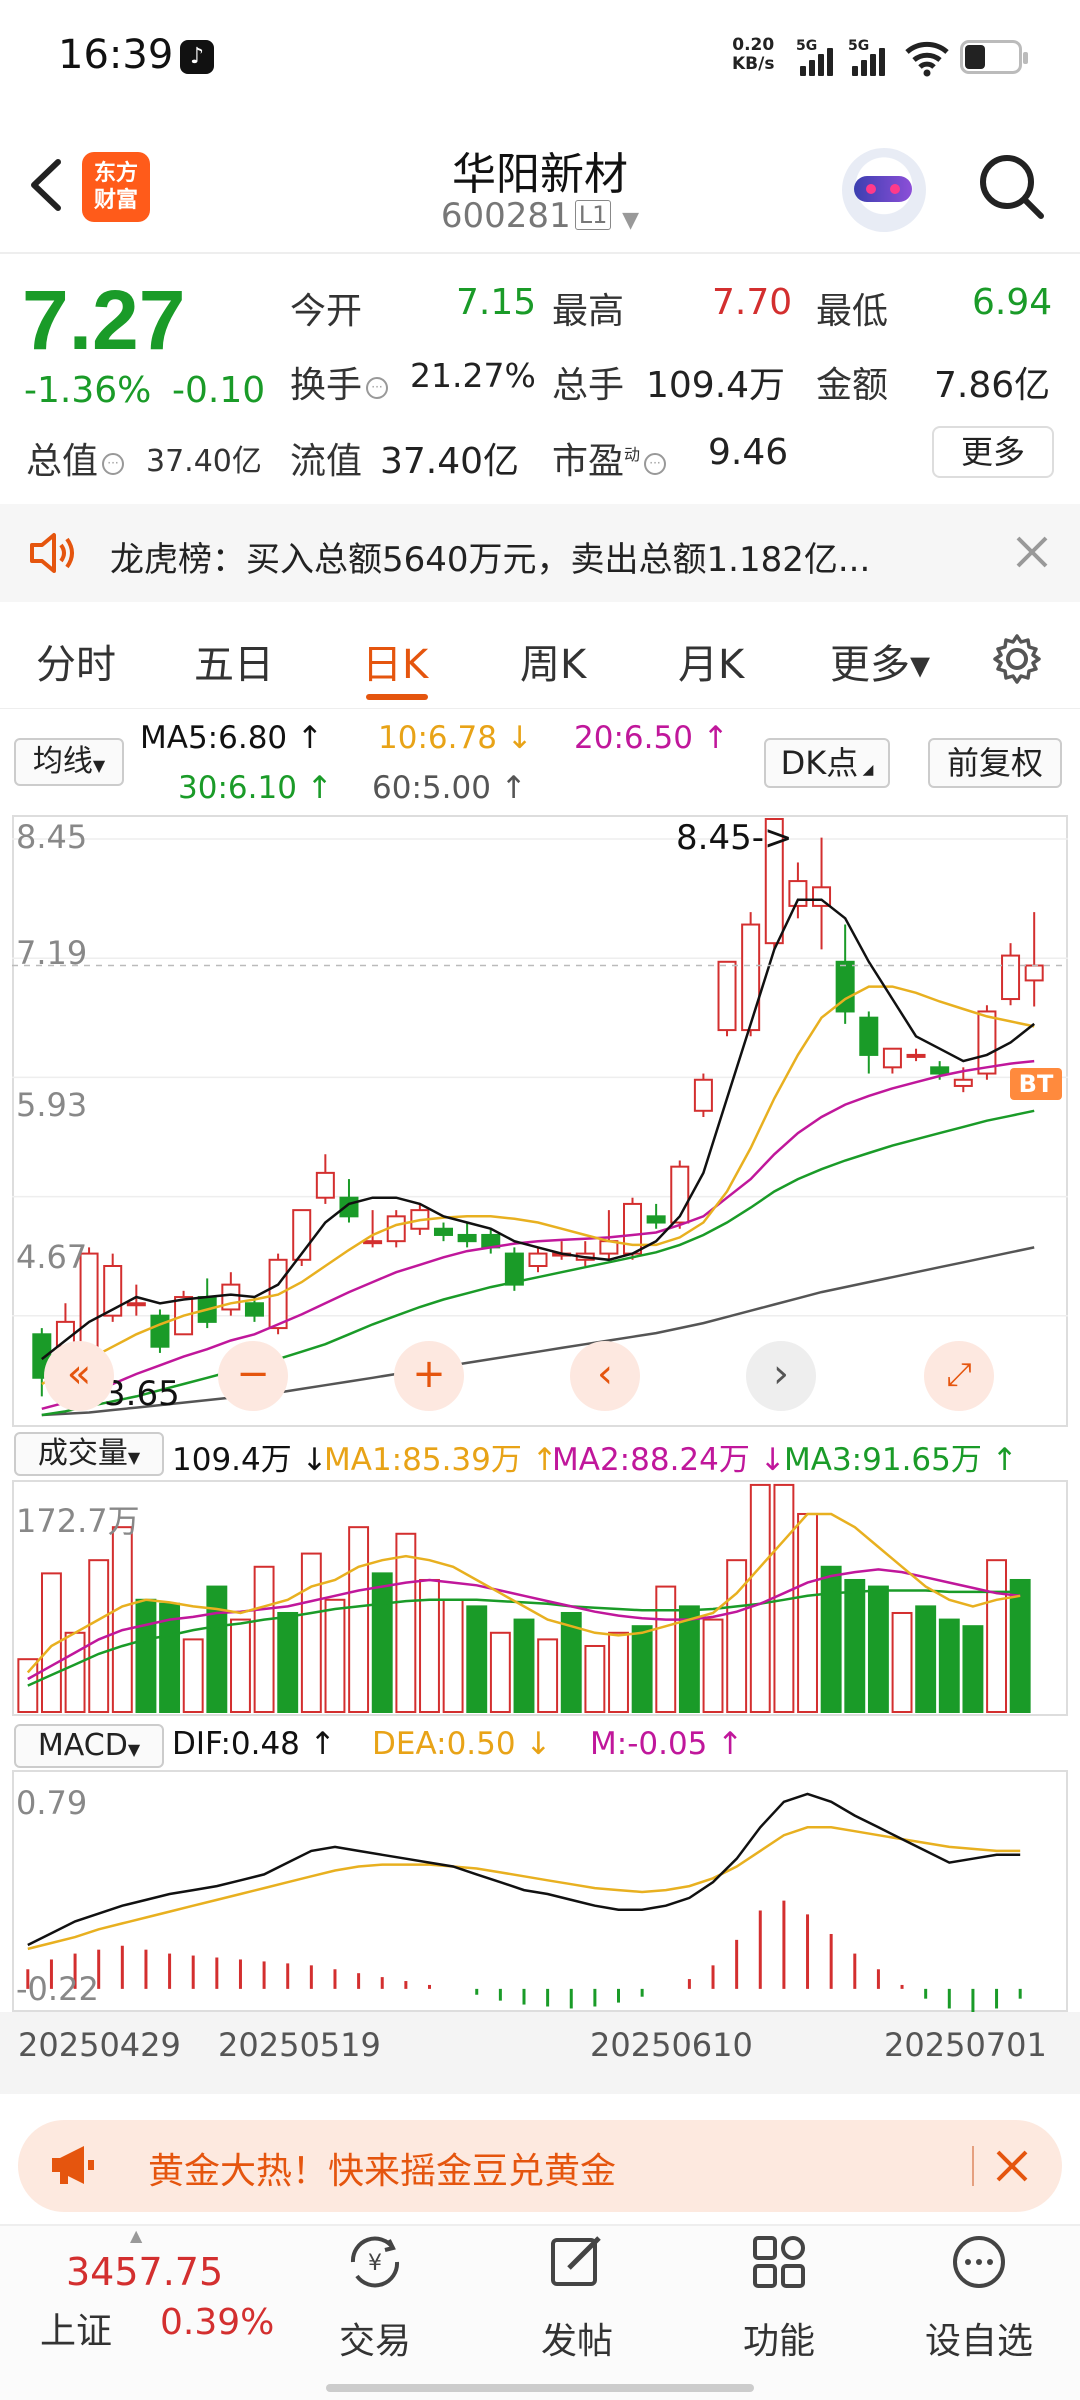  Describe the element at coordinates (52, 837) in the screenshot. I see `y-axis-label: 8.45` at that location.